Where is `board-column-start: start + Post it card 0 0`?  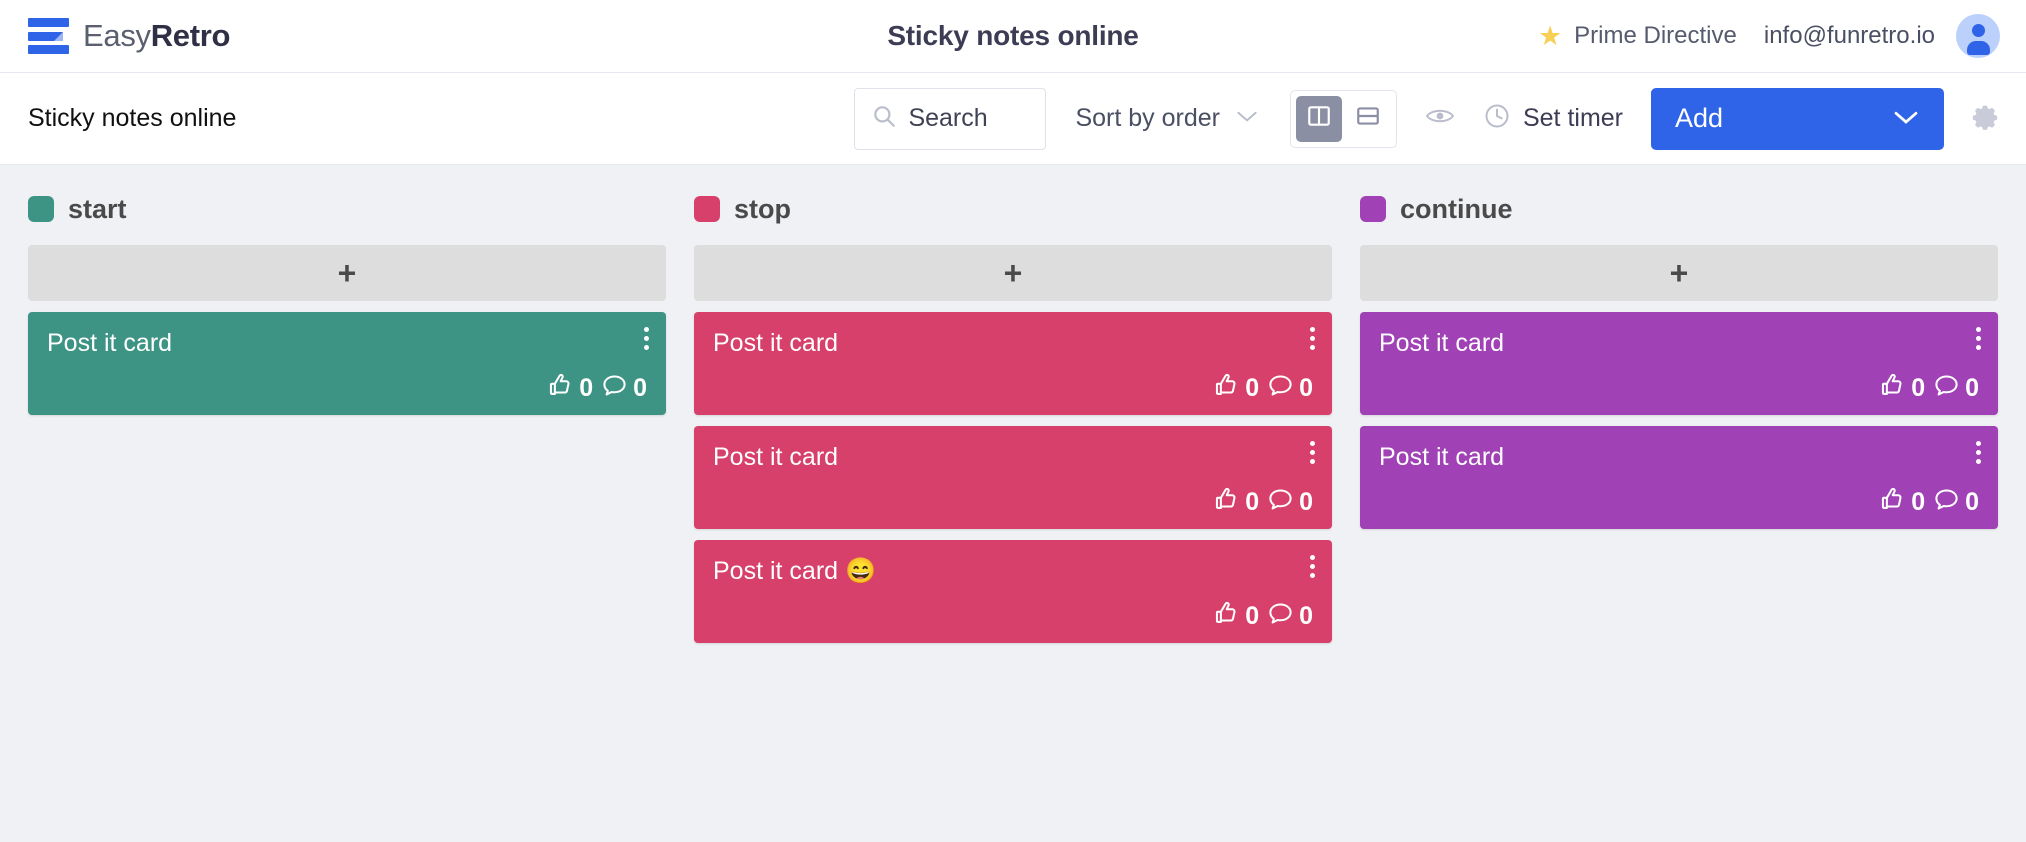
board-column-start: start + Post it card 0 0 is located at coordinates (347, 307).